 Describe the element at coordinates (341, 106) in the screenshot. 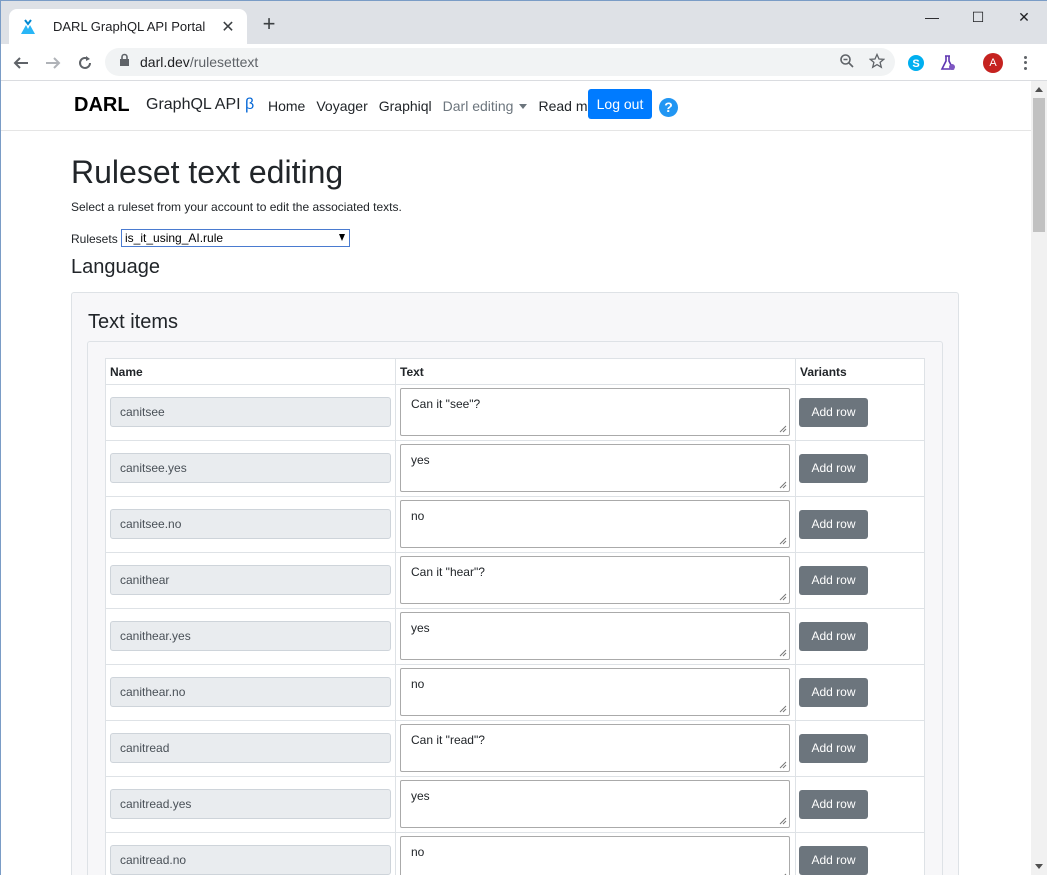

I see `nav-voyager: Voyager` at that location.